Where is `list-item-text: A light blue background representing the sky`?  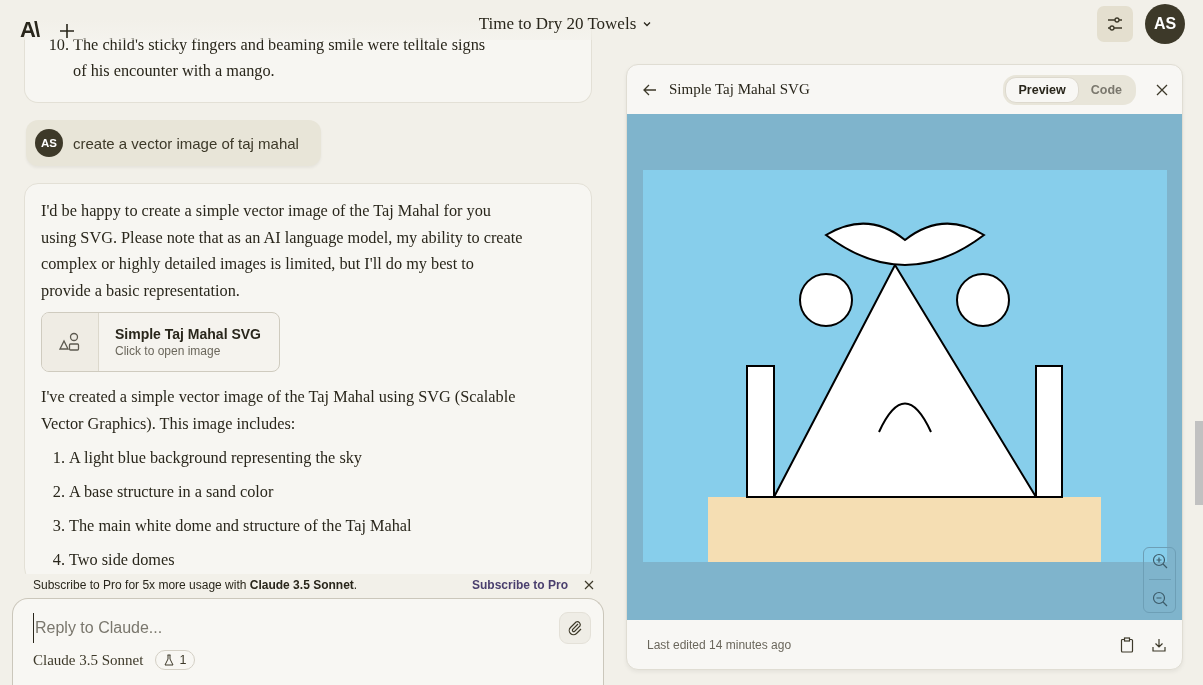
list-item-text: A light blue background representing the sky is located at coordinates (216, 458).